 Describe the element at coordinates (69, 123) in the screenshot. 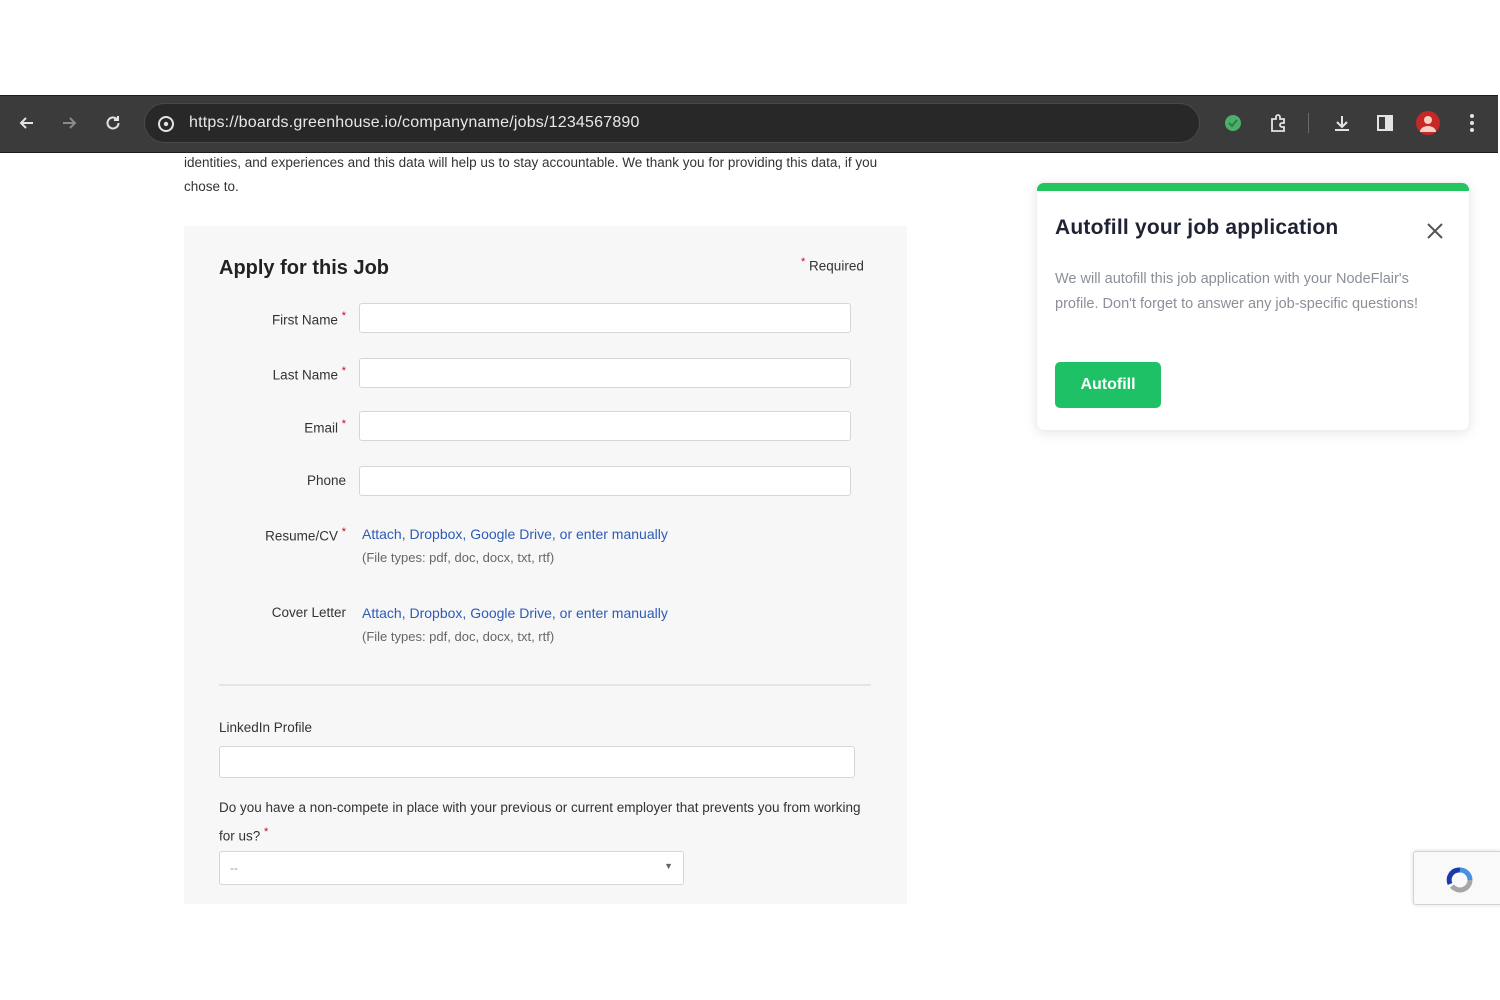

I see `forward-icon` at that location.